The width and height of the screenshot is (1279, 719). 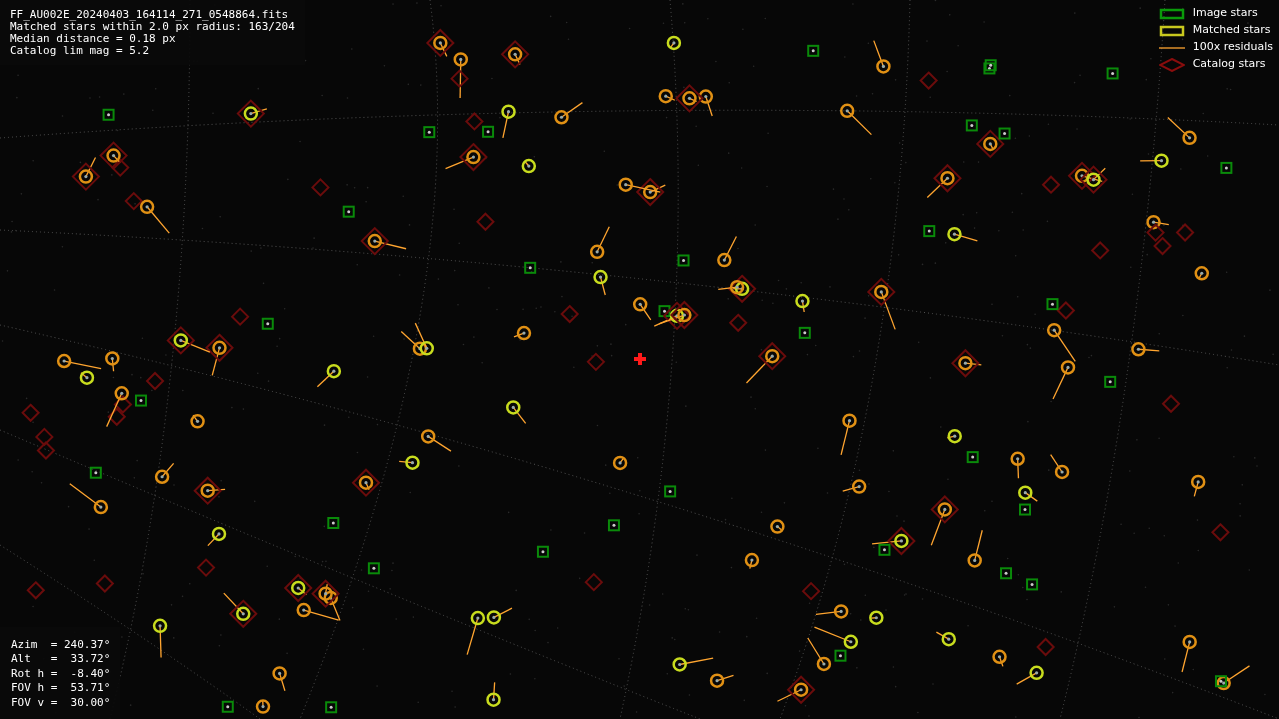 I want to click on legend-label: Matched stars, so click(x=1231, y=30).